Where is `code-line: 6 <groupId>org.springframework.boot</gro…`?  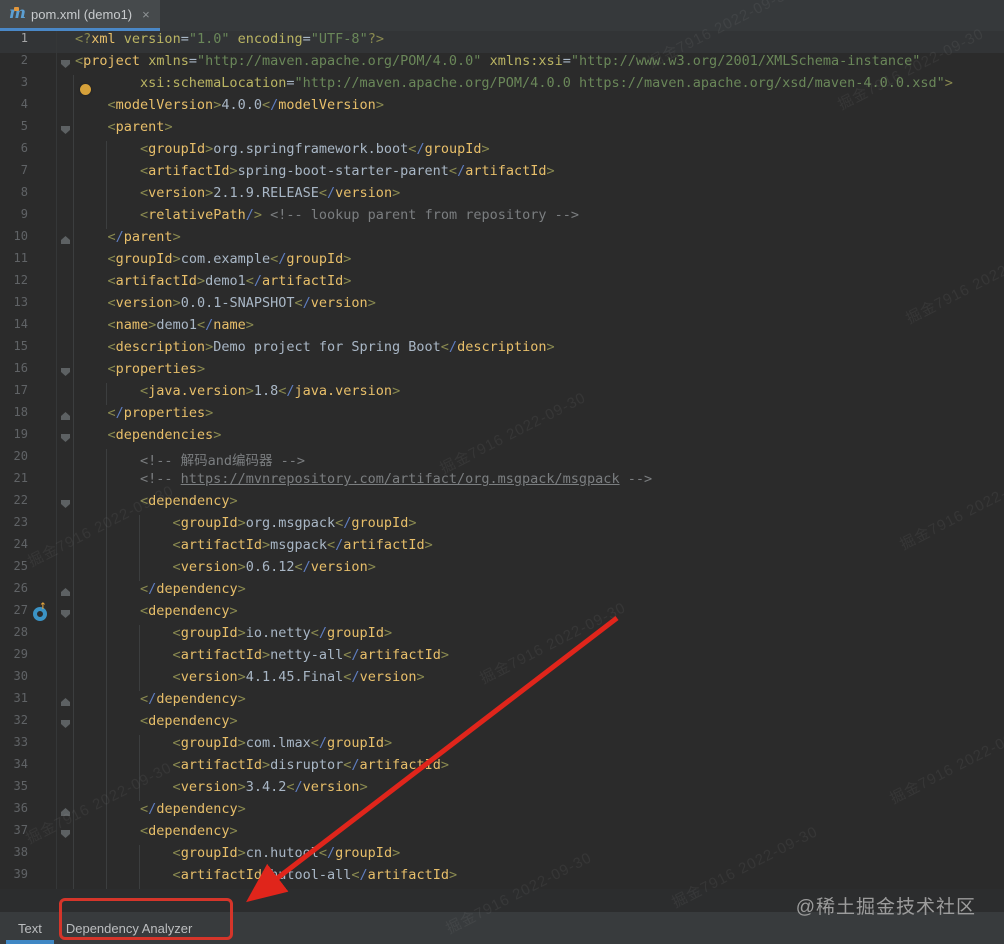 code-line: 6 <groupId>org.springframework.boot</gro… is located at coordinates (502, 152).